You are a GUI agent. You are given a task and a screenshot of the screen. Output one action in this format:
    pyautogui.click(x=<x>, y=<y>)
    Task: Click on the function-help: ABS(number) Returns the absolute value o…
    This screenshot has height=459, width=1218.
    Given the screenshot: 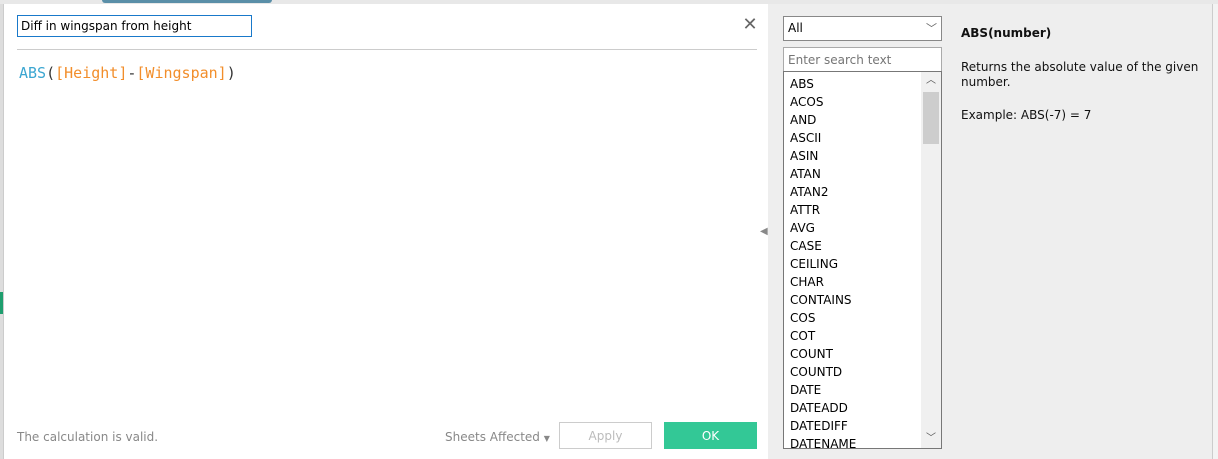 What is the action you would take?
    pyautogui.click(x=1081, y=74)
    